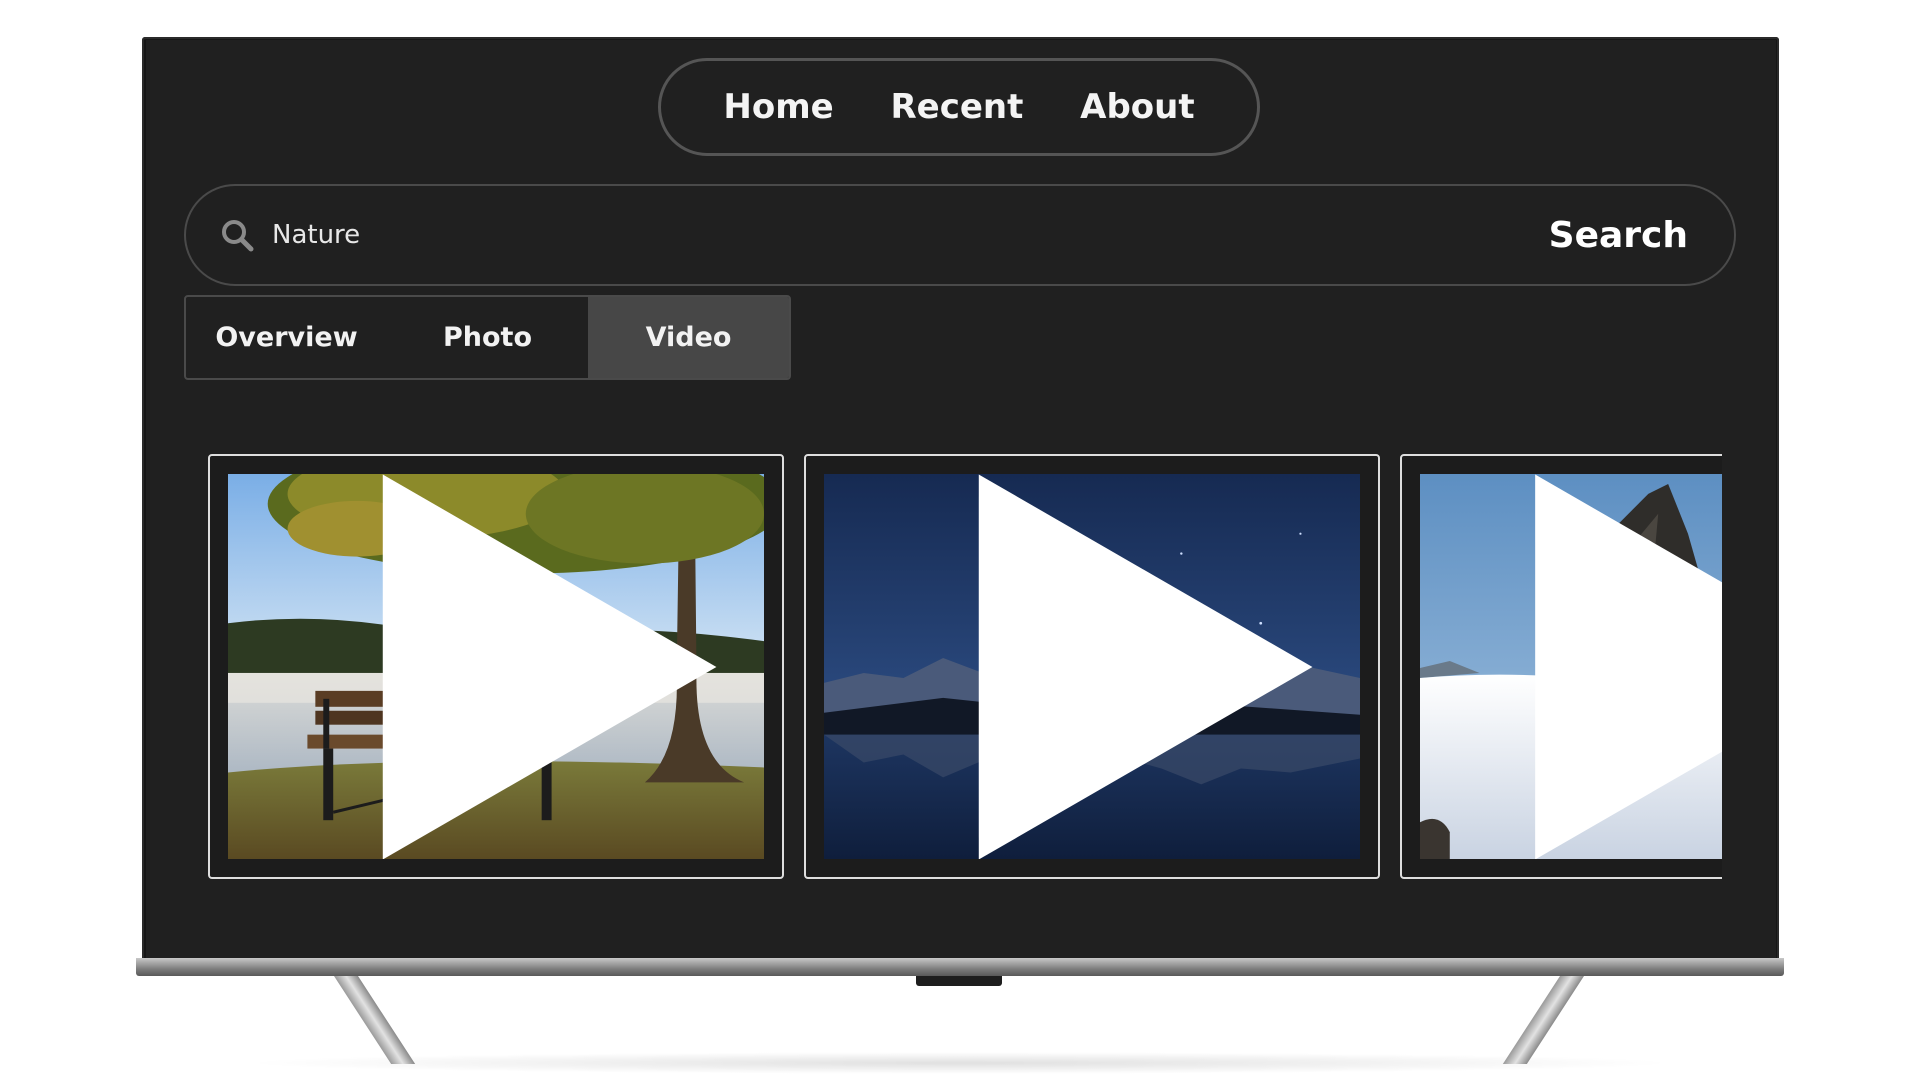 The width and height of the screenshot is (1920, 1080). What do you see at coordinates (956, 107) in the screenshot?
I see `nav-item-recent: Recent` at bounding box center [956, 107].